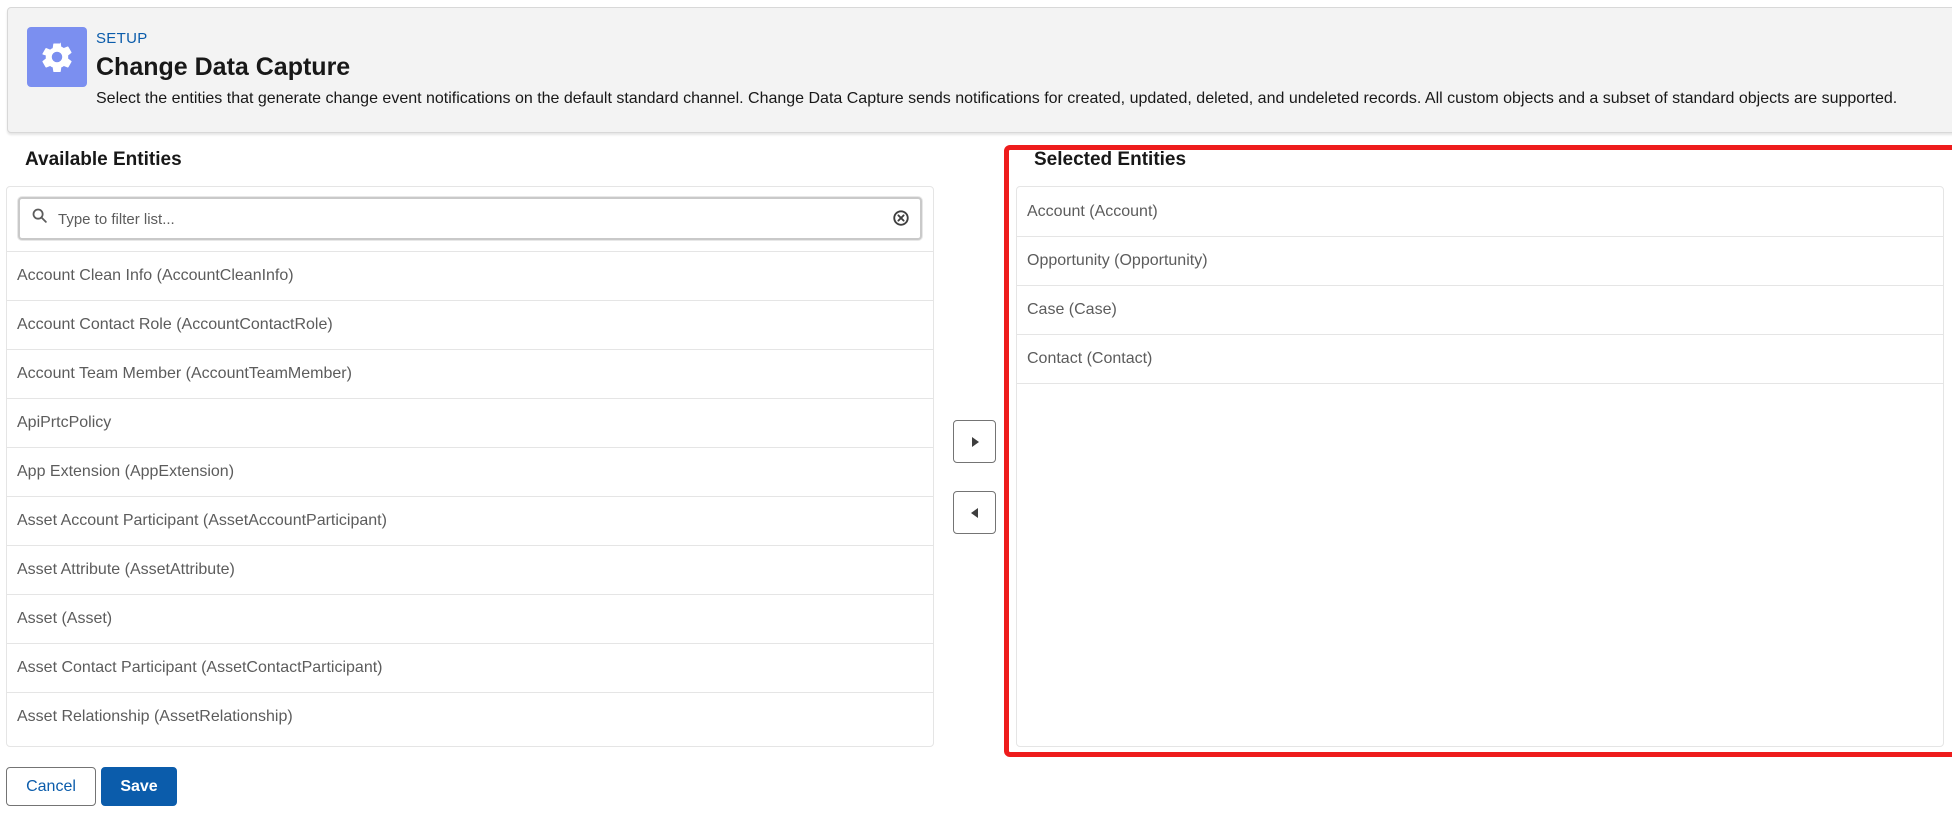 The image size is (1952, 818). Describe the element at coordinates (122, 38) in the screenshot. I see `header-eyebrow: SETUP` at that location.